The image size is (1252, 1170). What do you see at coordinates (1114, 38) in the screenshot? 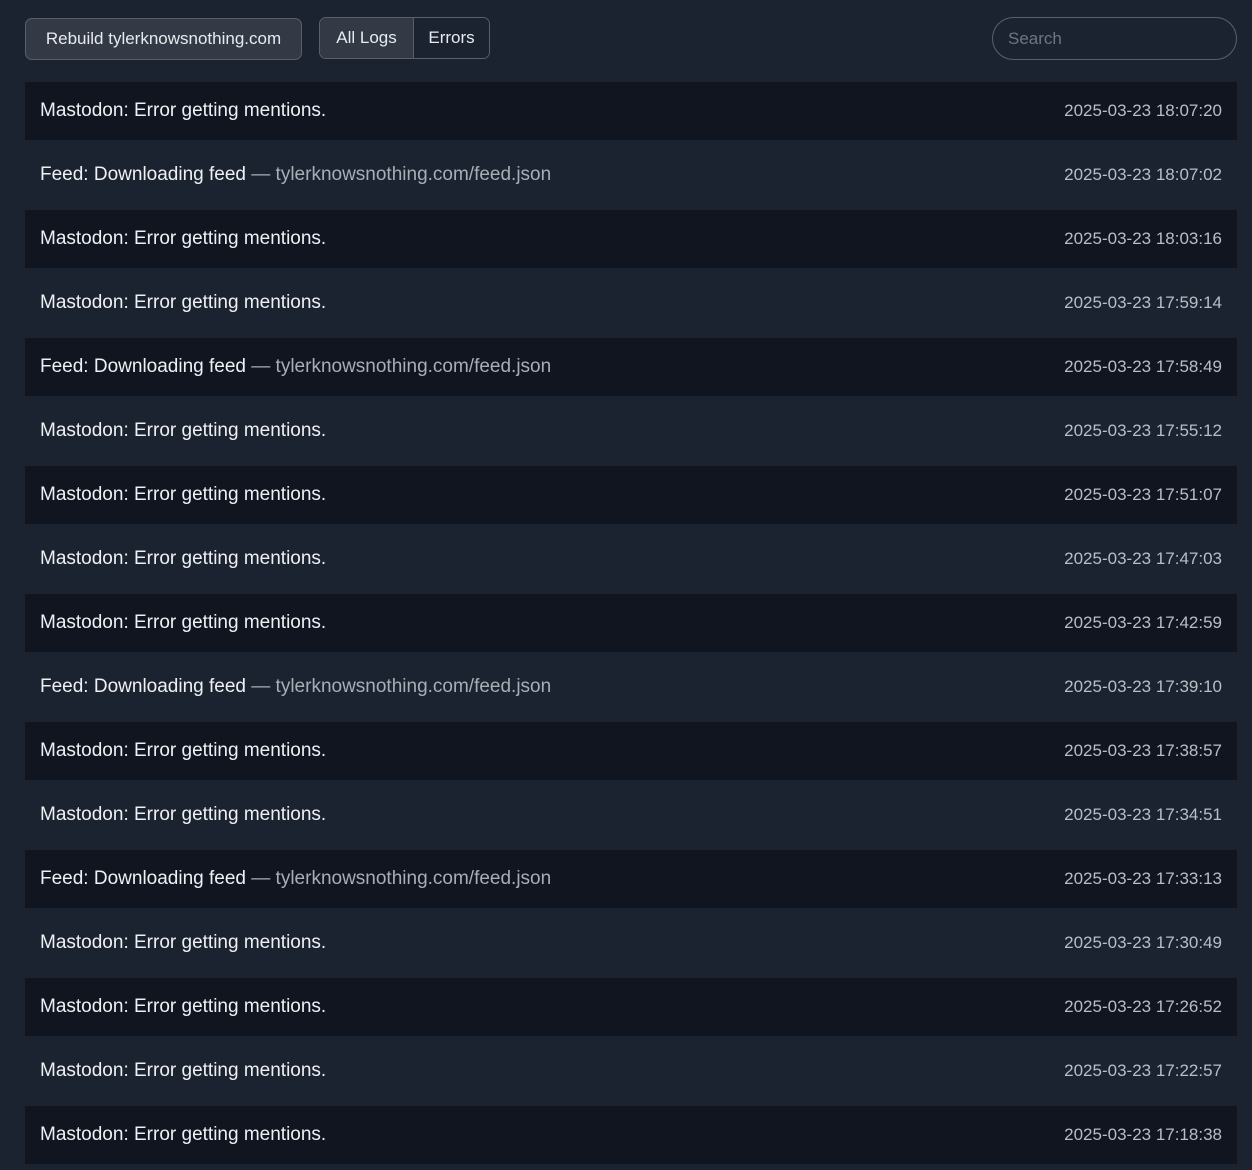
I see `search-input` at bounding box center [1114, 38].